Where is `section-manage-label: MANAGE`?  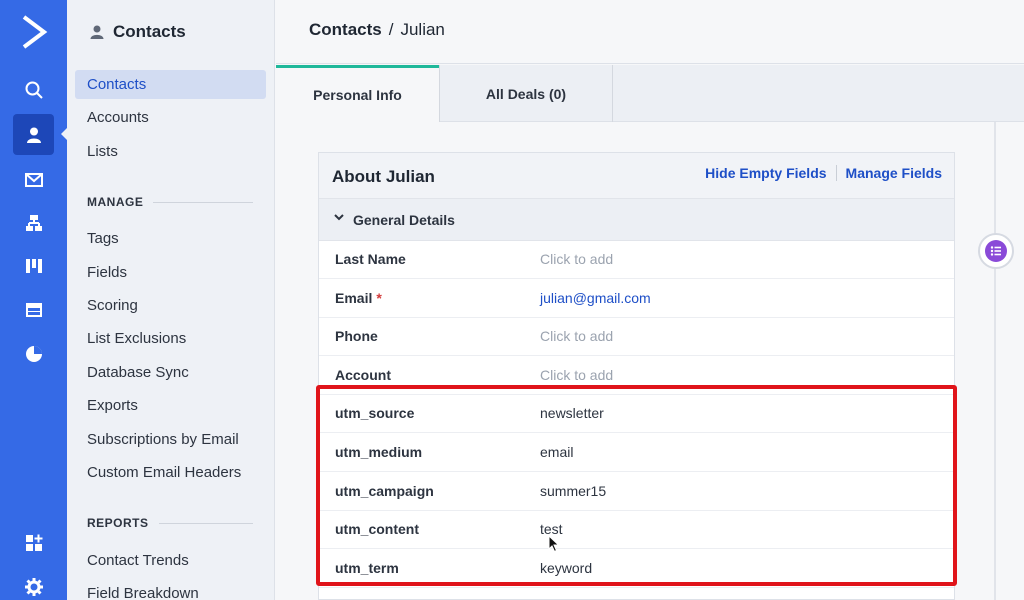 section-manage-label: MANAGE is located at coordinates (115, 202).